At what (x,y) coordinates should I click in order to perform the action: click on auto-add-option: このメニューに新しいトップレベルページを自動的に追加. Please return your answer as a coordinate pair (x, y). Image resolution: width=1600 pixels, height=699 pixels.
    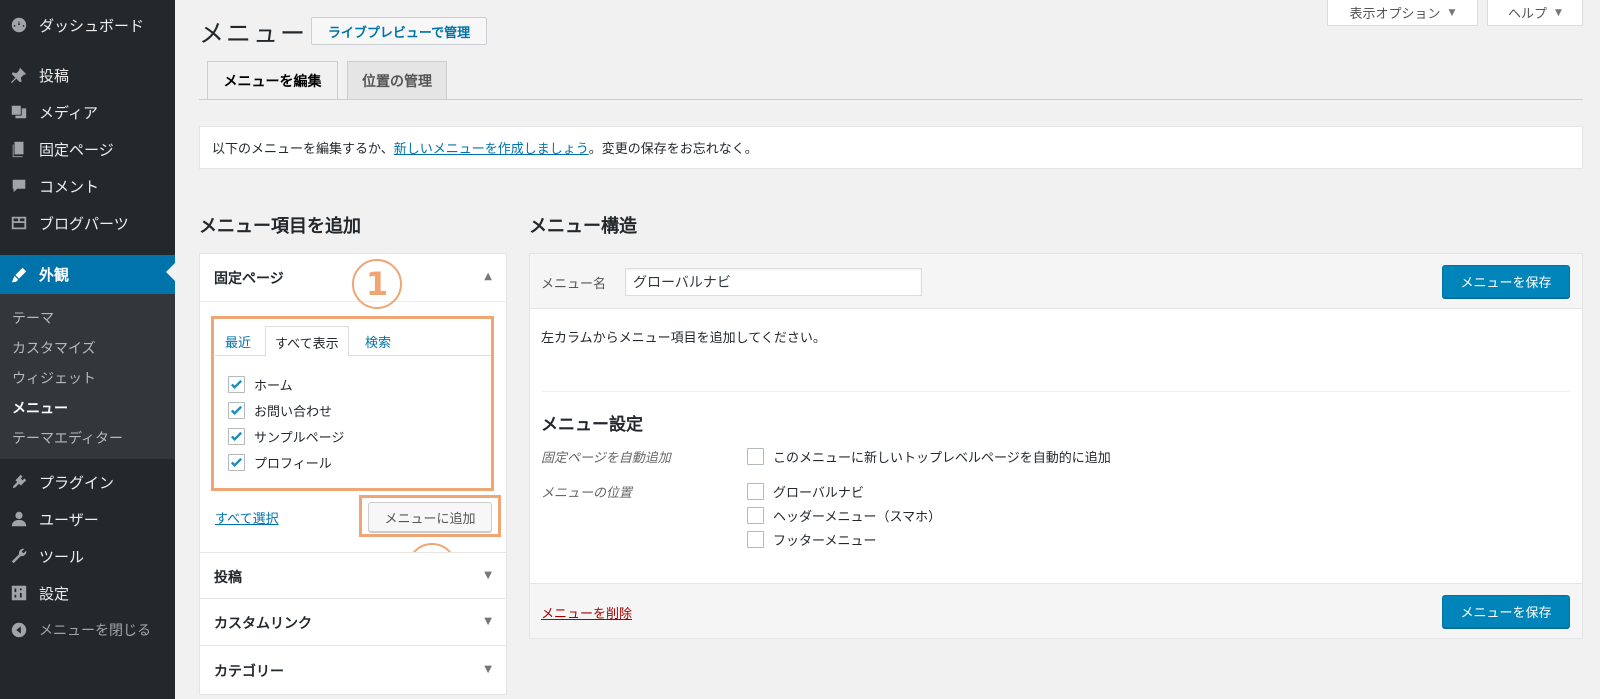
    Looking at the image, I should click on (929, 456).